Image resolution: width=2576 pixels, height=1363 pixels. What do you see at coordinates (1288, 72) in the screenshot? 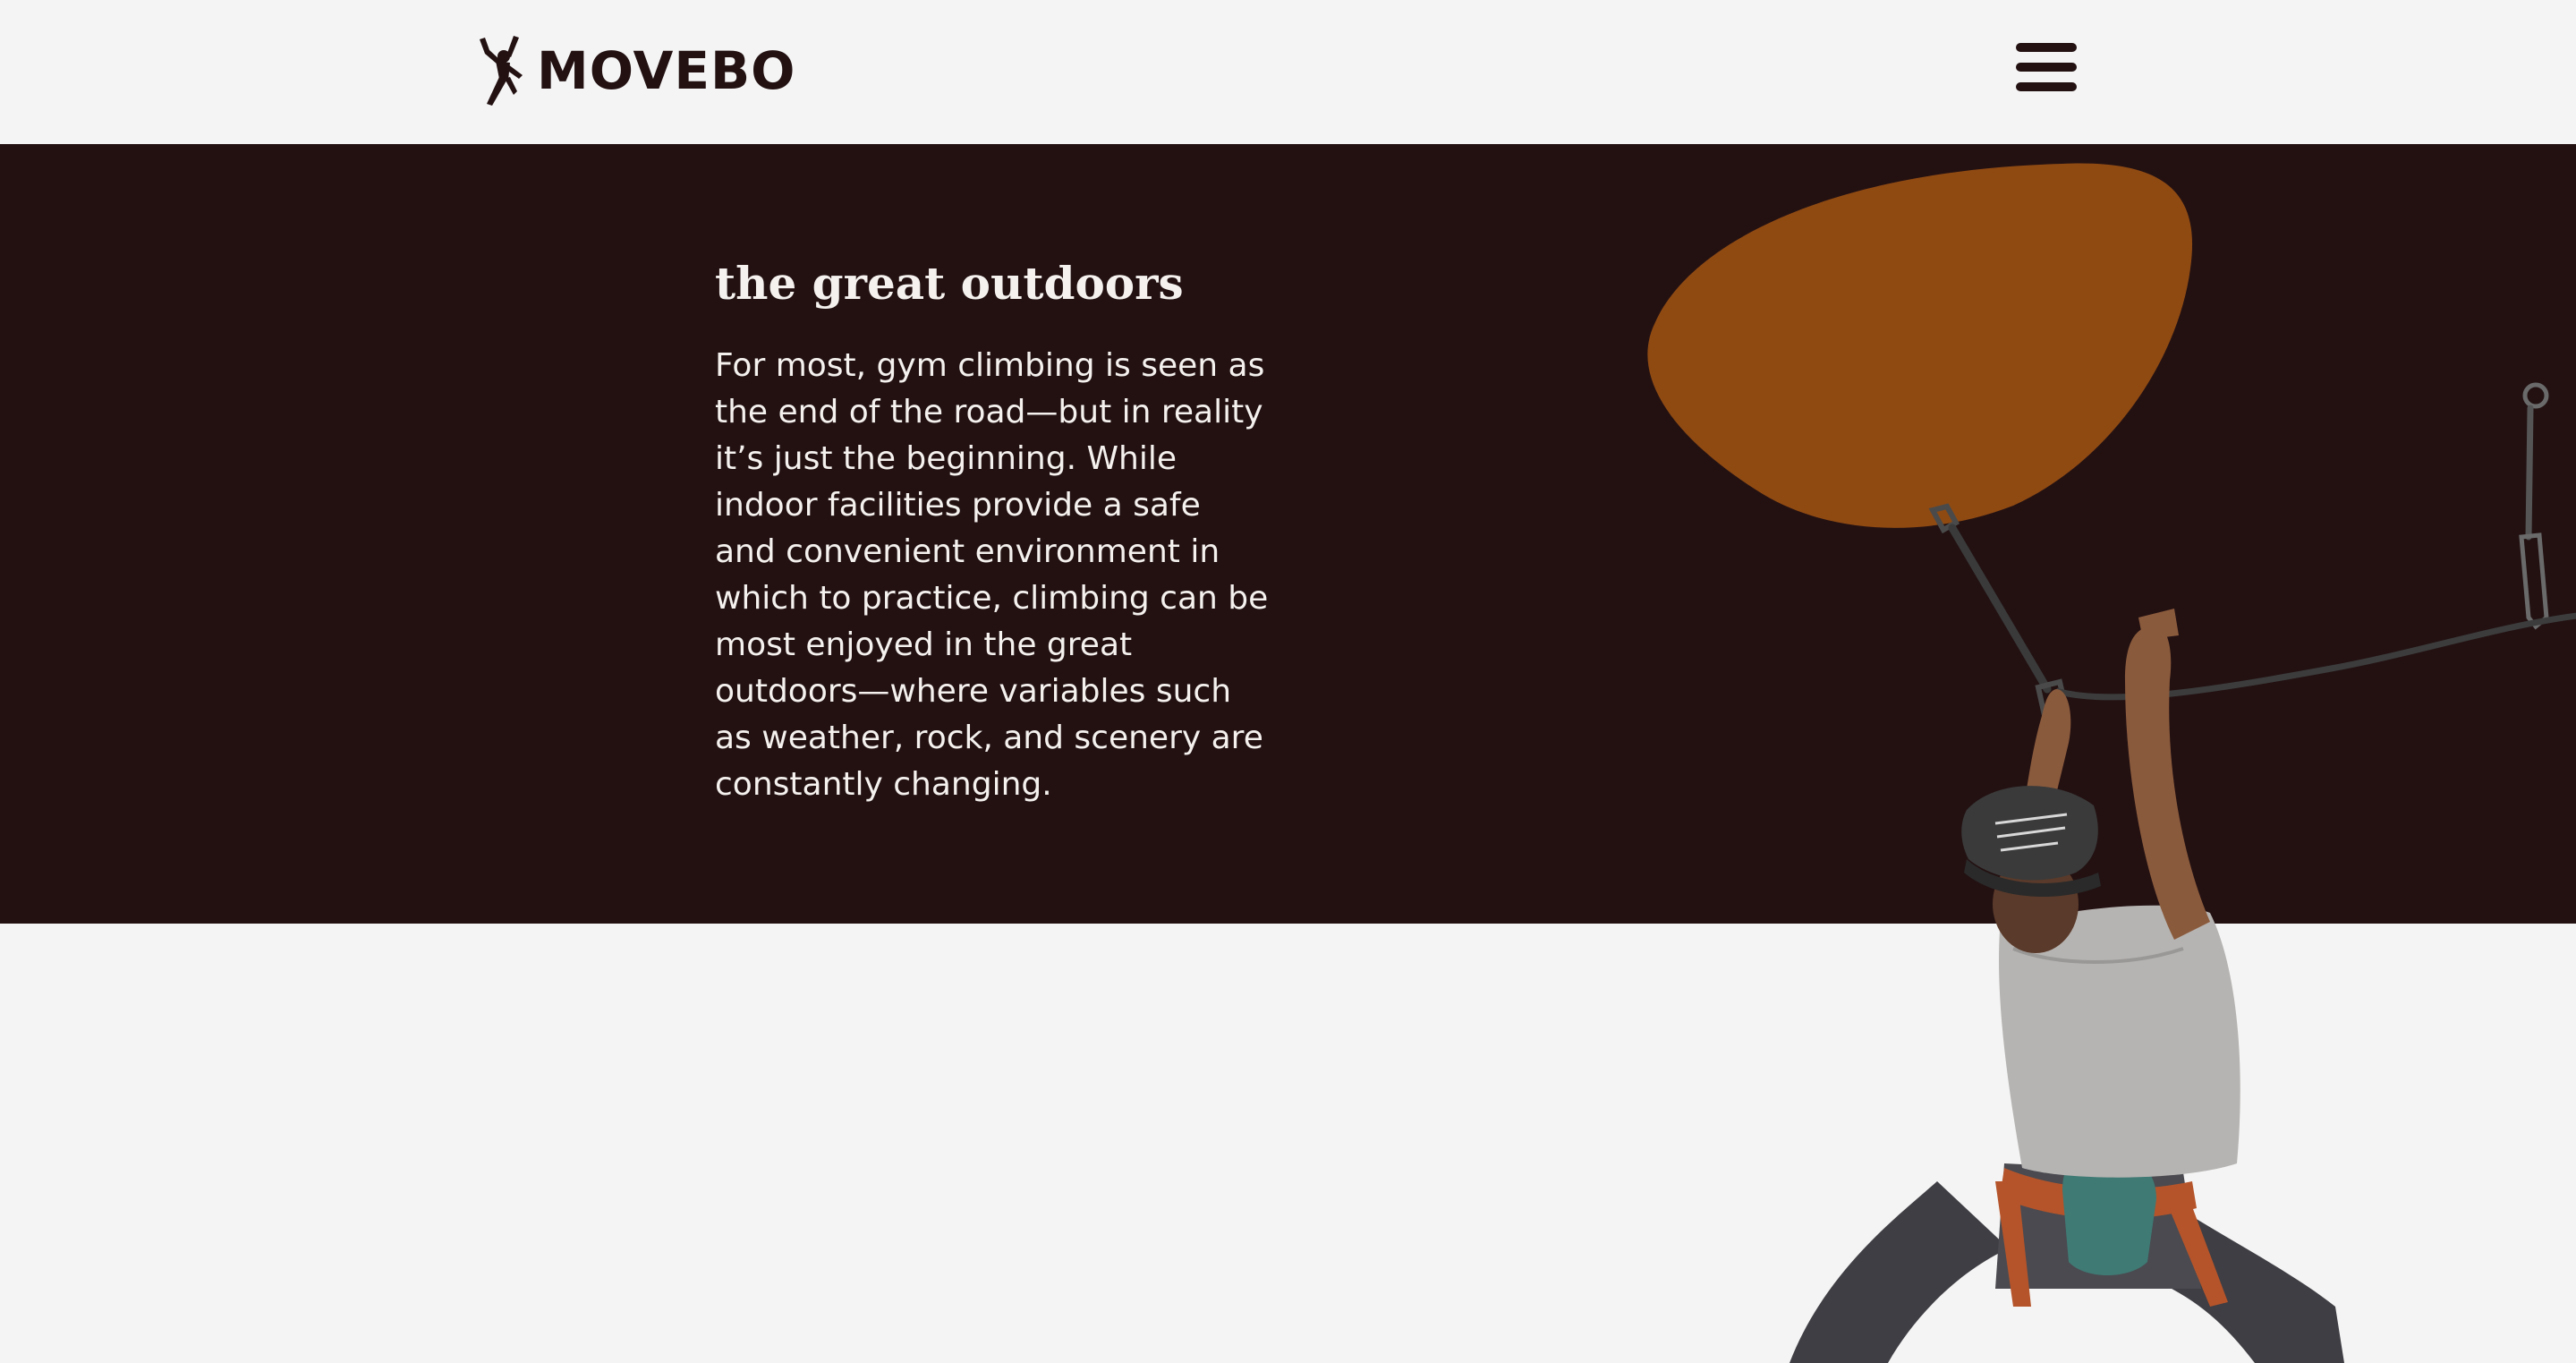
I see `site-header: MOVEBO` at bounding box center [1288, 72].